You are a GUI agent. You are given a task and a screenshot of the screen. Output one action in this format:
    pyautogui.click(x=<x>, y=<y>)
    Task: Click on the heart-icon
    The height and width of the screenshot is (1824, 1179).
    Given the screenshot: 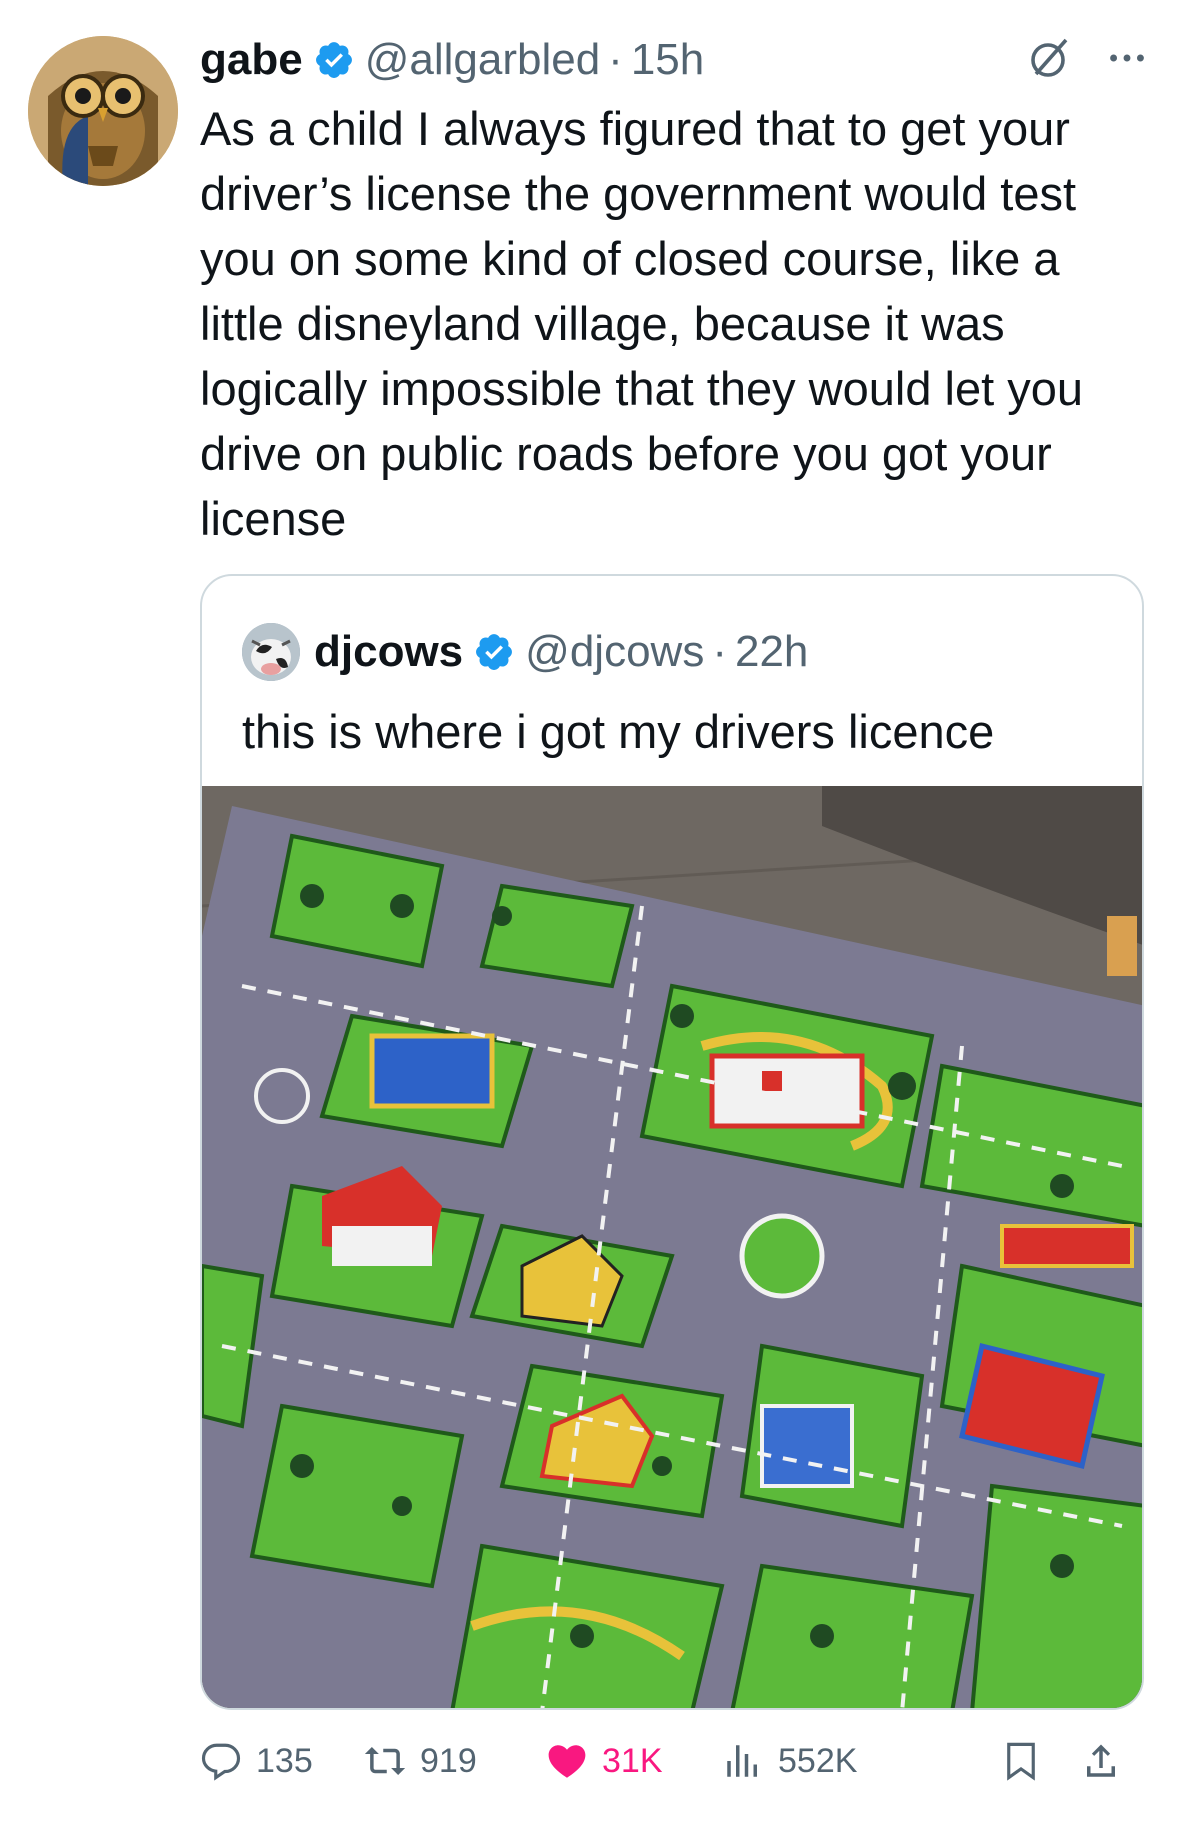 What is the action you would take?
    pyautogui.click(x=567, y=1761)
    